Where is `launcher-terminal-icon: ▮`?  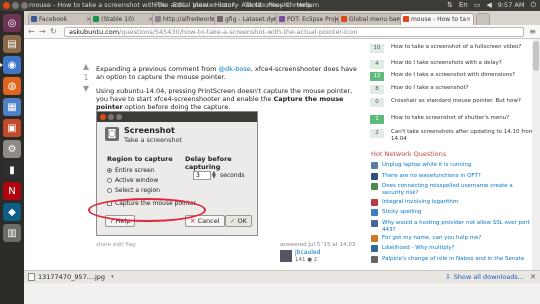
launcher-terminal-icon: ▮ is located at coordinates (12, 170).